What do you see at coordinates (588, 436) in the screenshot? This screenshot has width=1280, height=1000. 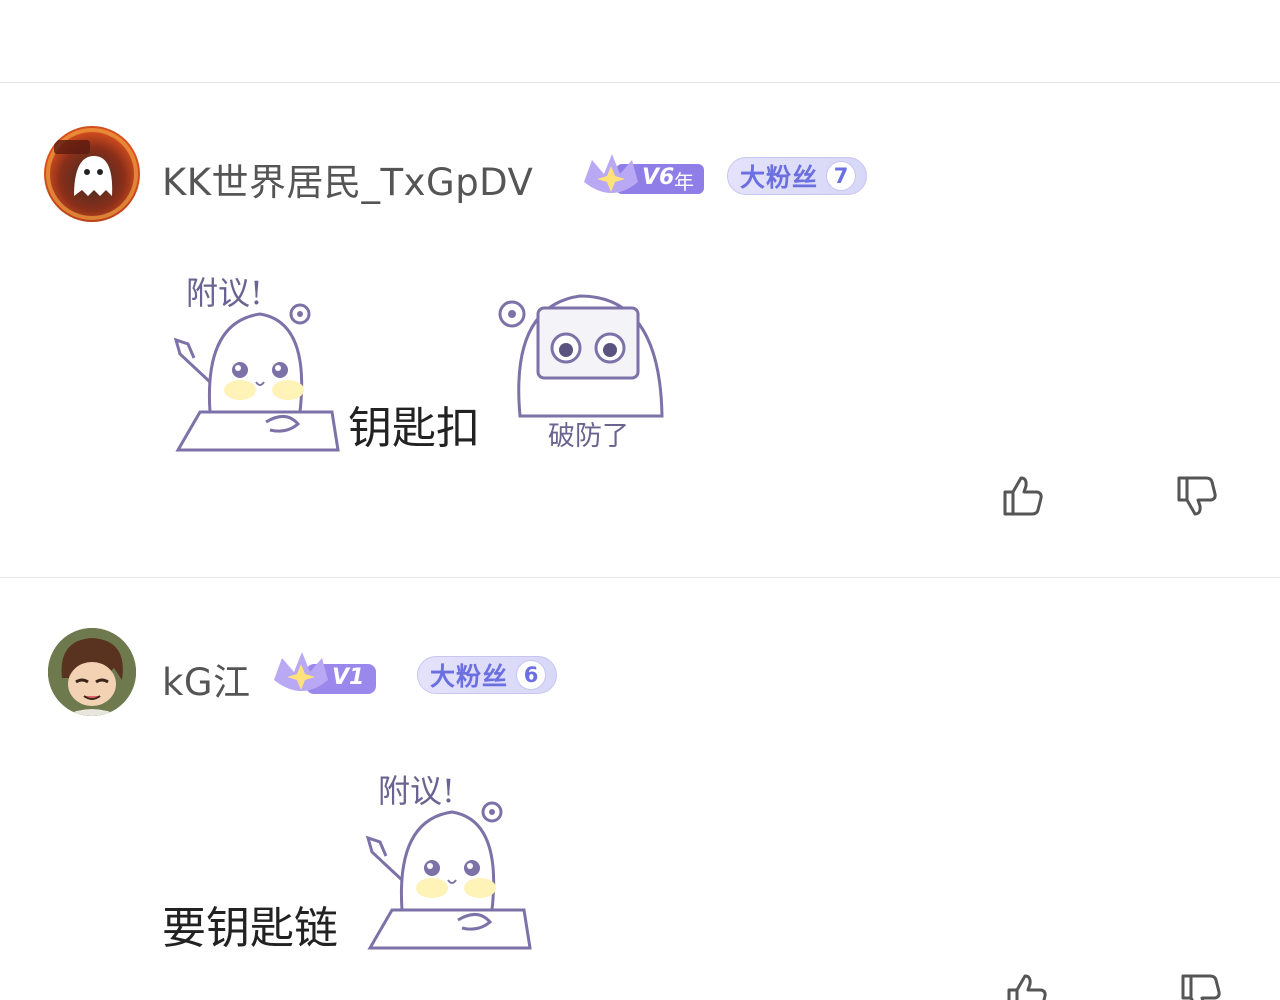 I see `sticker-caption: 破防了` at bounding box center [588, 436].